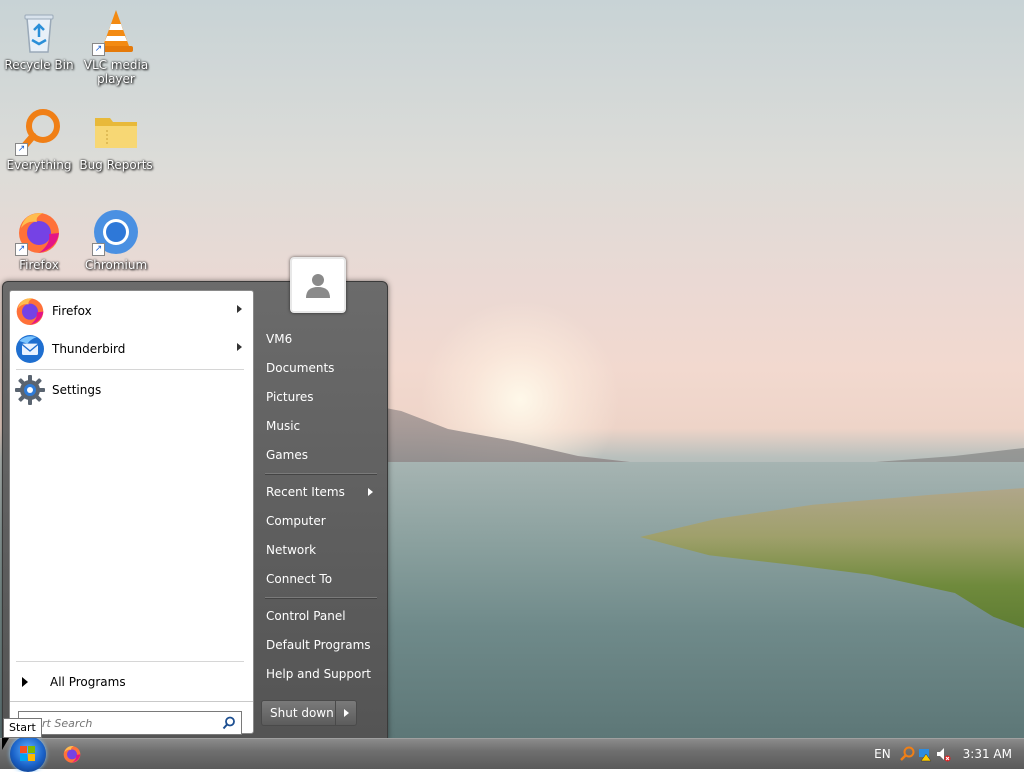 This screenshot has width=1024, height=772. What do you see at coordinates (512, 754) in the screenshot?
I see `taskbar: EN 3:31 AM` at bounding box center [512, 754].